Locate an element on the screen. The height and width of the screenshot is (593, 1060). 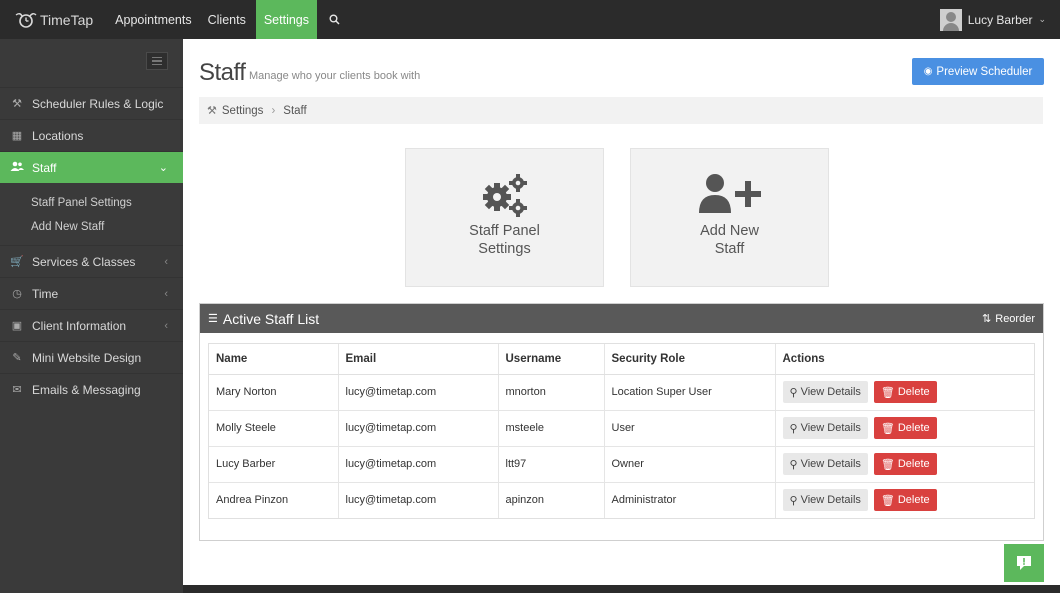
tile-label: Add New Staff is located at coordinates (729, 240).